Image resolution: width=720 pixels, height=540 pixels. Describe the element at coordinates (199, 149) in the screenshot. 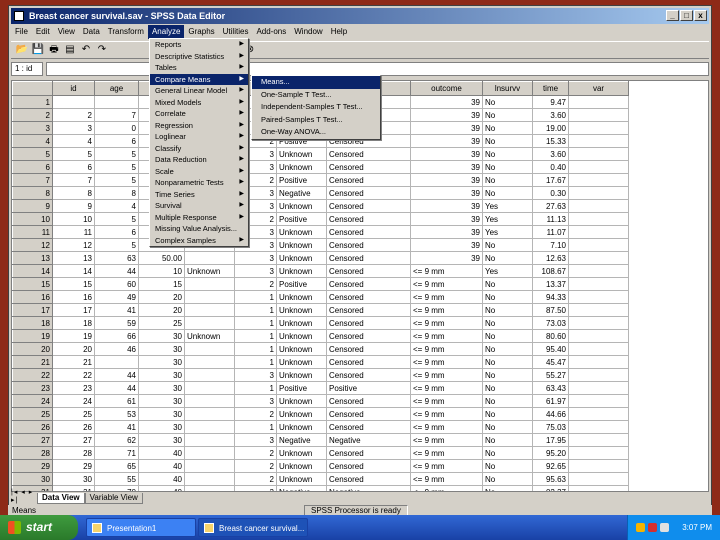

I see `menu-item-classify: Classify ▶` at that location.